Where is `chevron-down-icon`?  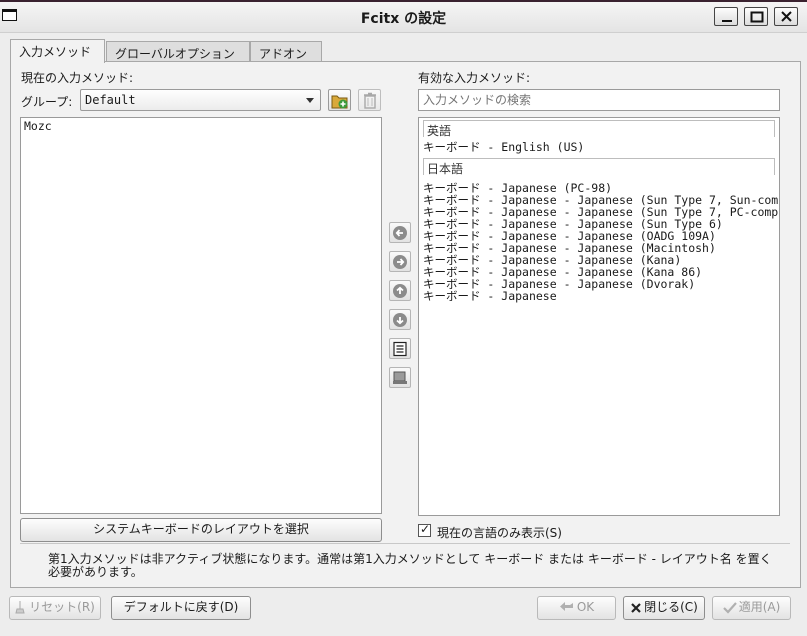
chevron-down-icon is located at coordinates (310, 100).